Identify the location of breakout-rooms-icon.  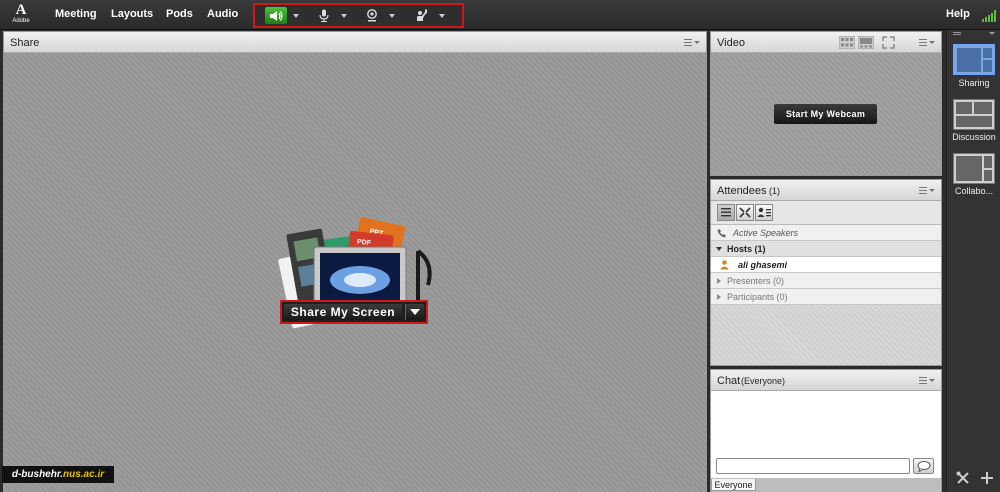
(745, 212).